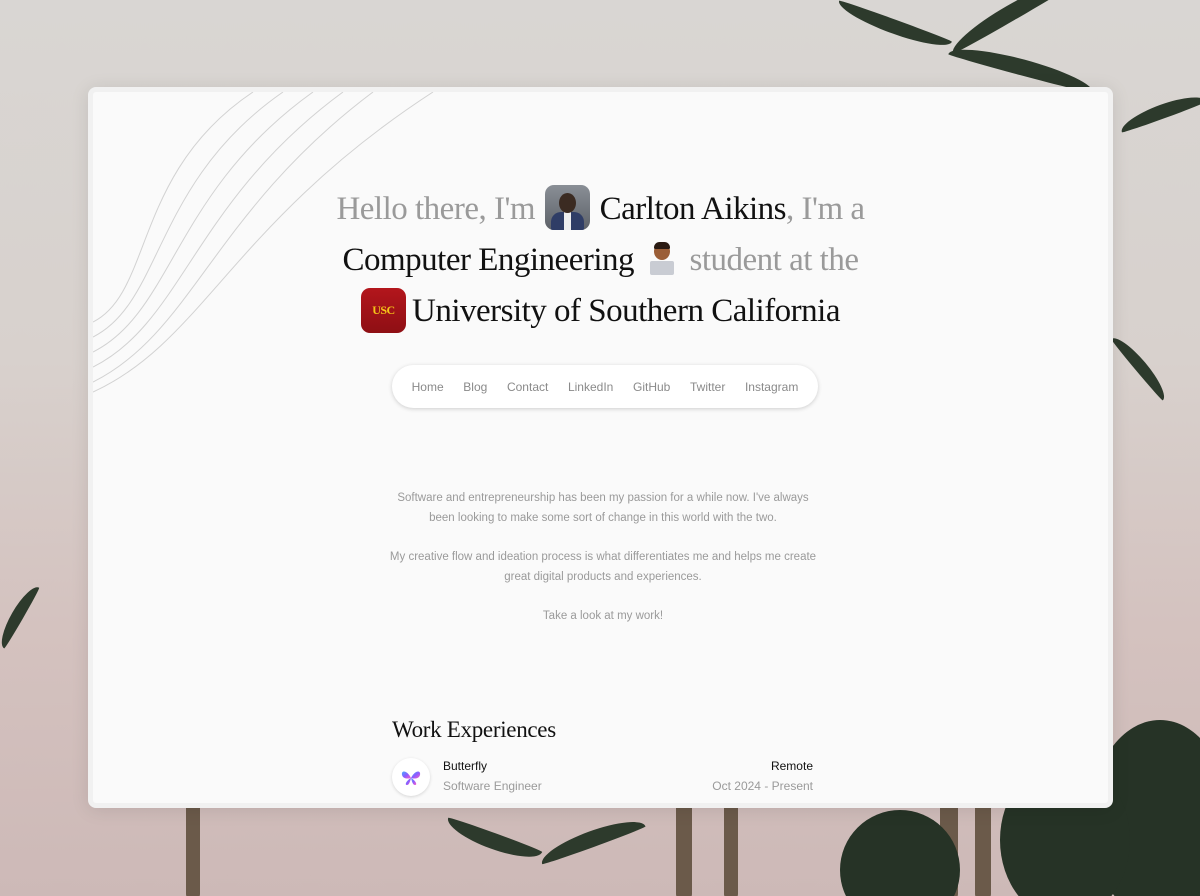 This screenshot has height=896, width=1200. What do you see at coordinates (707, 387) in the screenshot?
I see `nav-twitter-link: Twitter` at bounding box center [707, 387].